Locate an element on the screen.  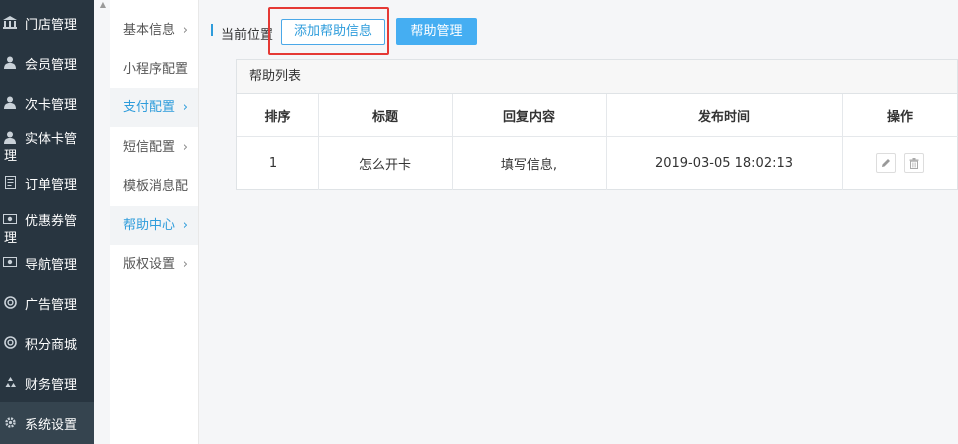
sidebar-item-navigation: 导航管理 is located at coordinates (47, 262).